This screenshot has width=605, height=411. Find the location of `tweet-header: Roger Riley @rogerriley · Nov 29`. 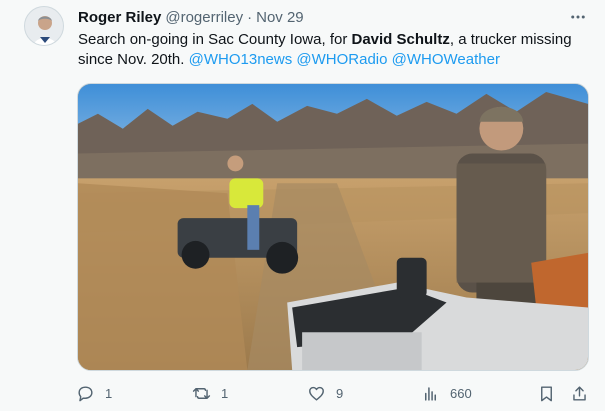

tweet-header: Roger Riley @rogerriley · Nov 29 is located at coordinates (191, 18).